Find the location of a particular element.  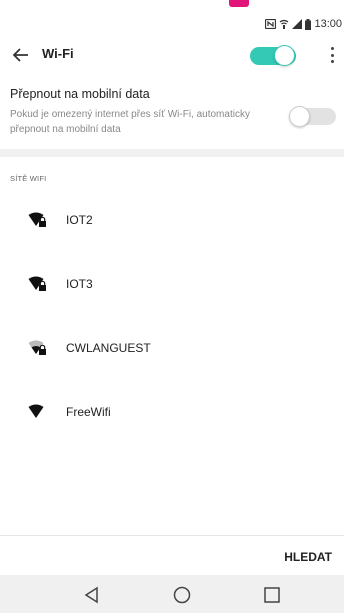

app-bar: Wi-Fi is located at coordinates (172, 55).